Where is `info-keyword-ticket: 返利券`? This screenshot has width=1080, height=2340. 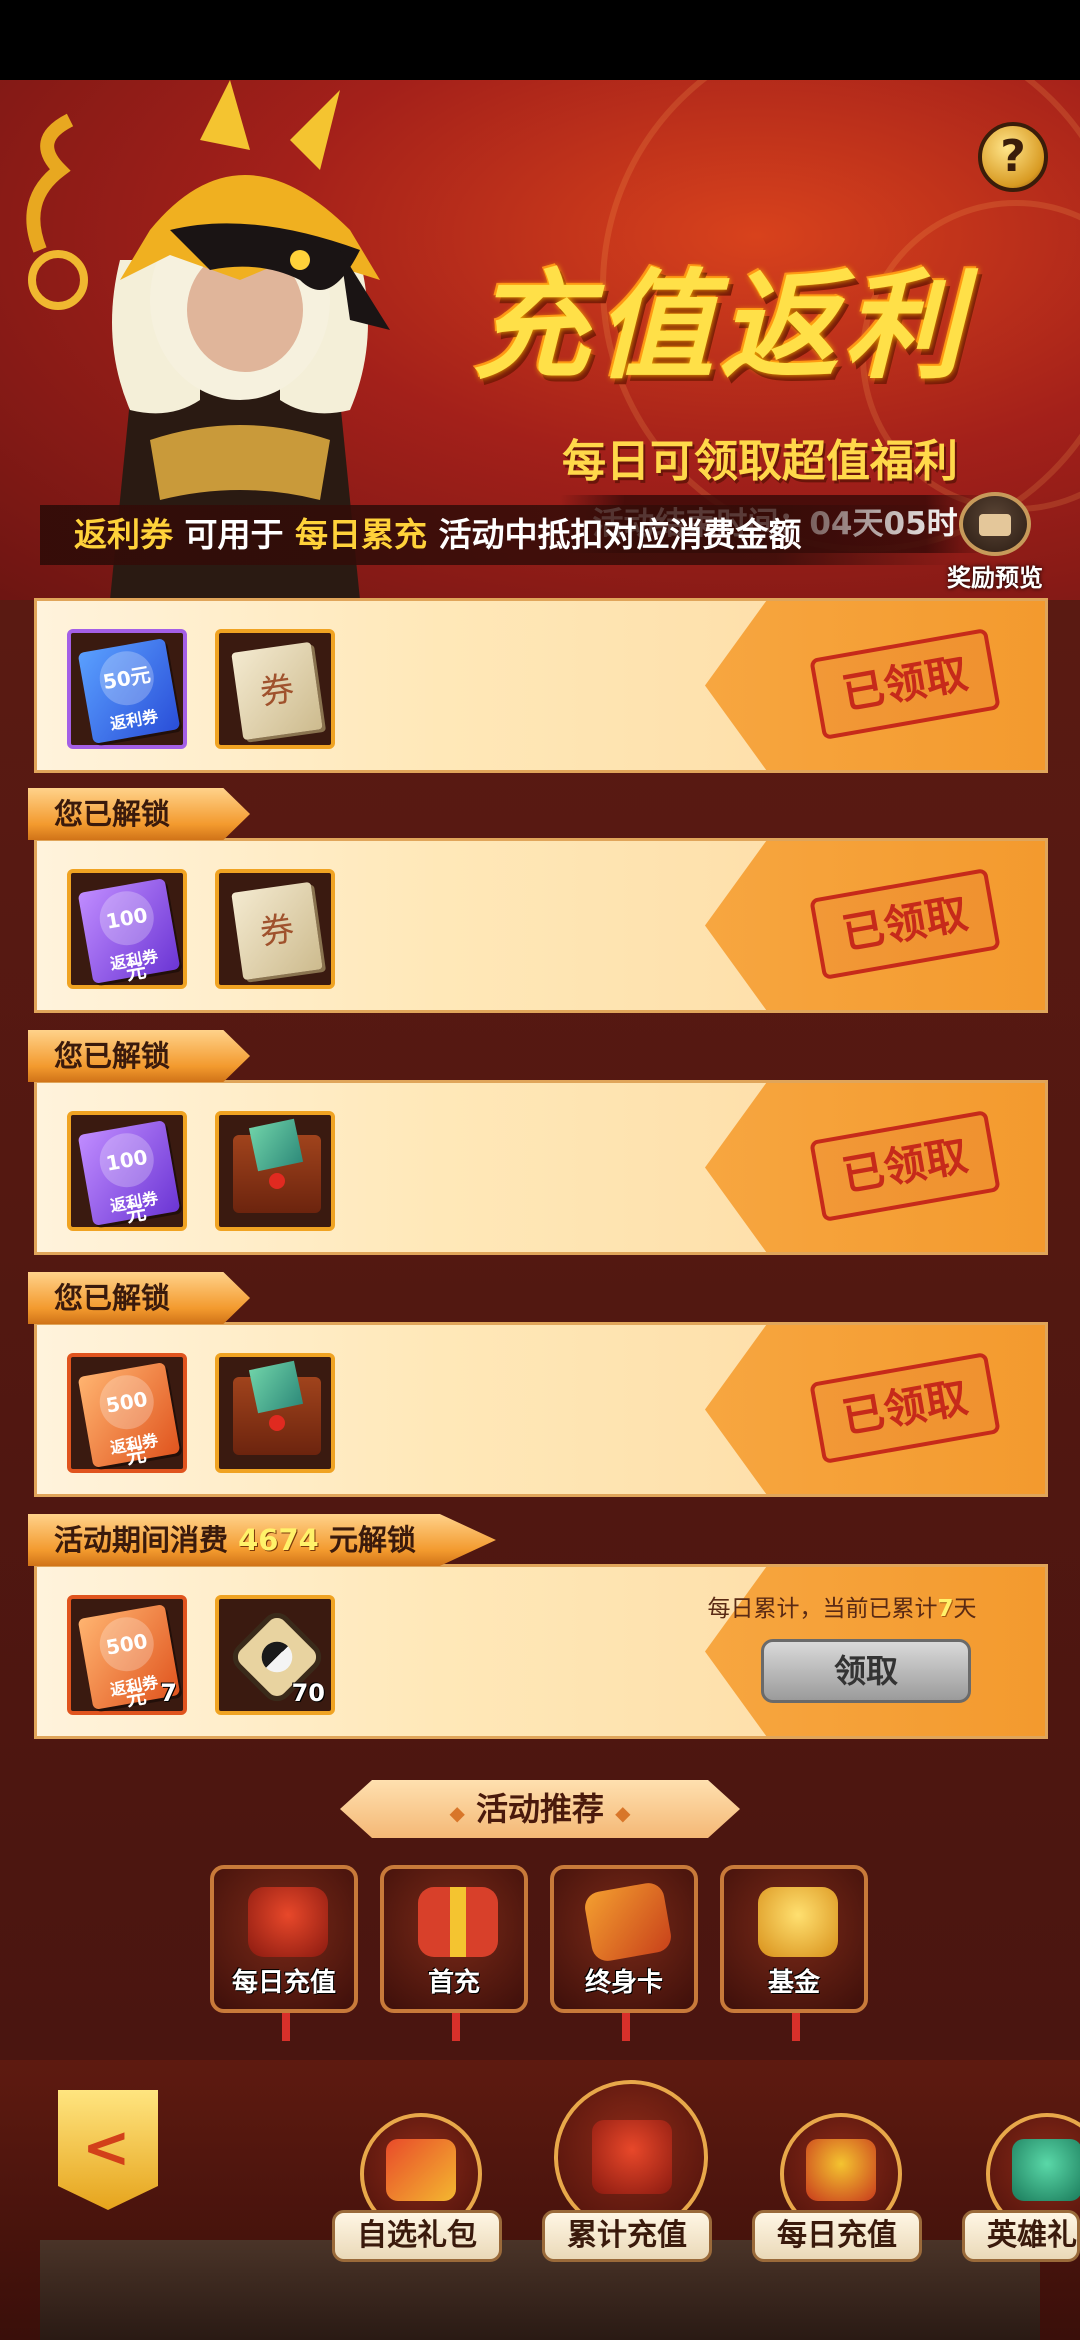
info-keyword-ticket: 返利券 is located at coordinates (123, 534).